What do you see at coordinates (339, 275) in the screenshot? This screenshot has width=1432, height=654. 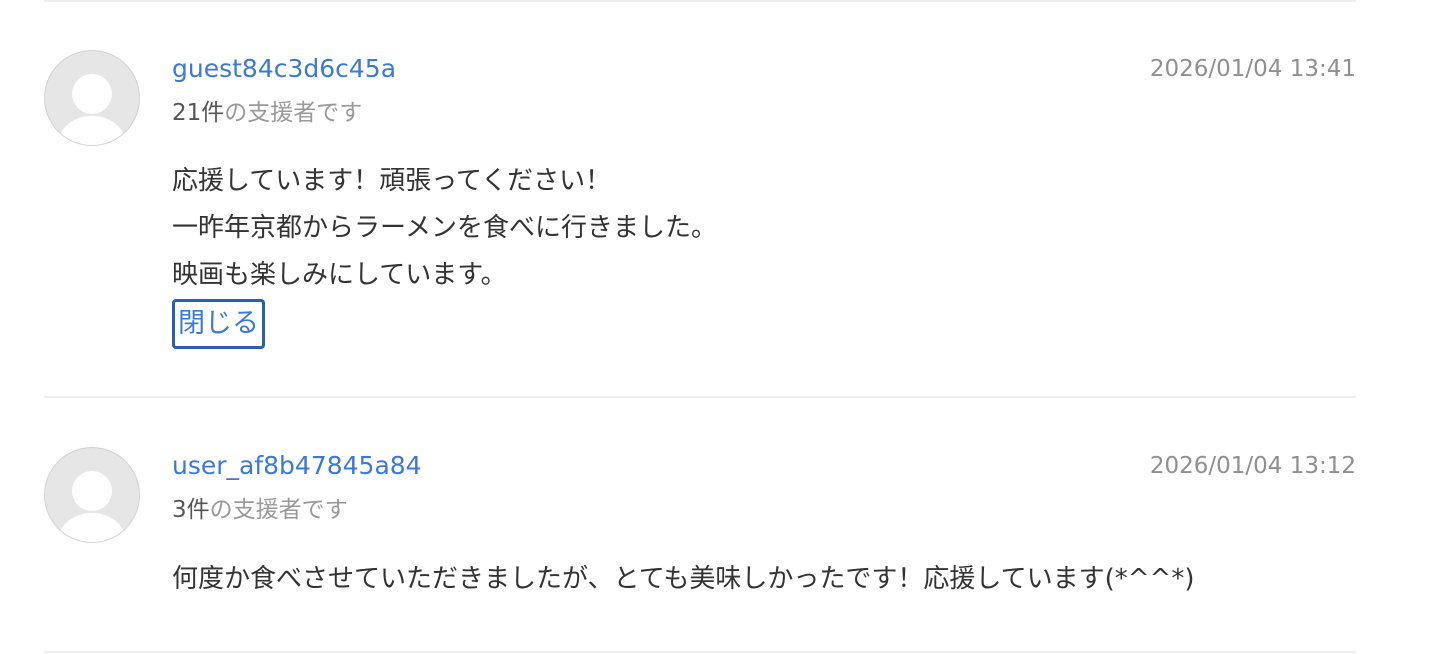 I see `comment-text-line: 映画も楽しみにしています。` at bounding box center [339, 275].